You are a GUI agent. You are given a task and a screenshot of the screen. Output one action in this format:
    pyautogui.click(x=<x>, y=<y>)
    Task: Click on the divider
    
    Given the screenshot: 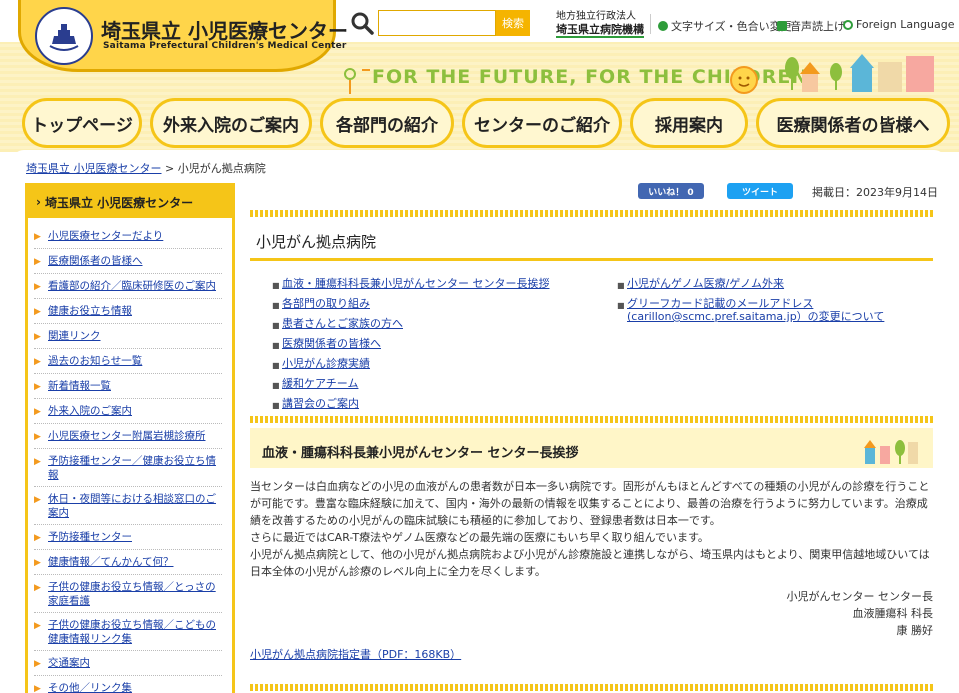 What is the action you would take?
    pyautogui.click(x=650, y=24)
    